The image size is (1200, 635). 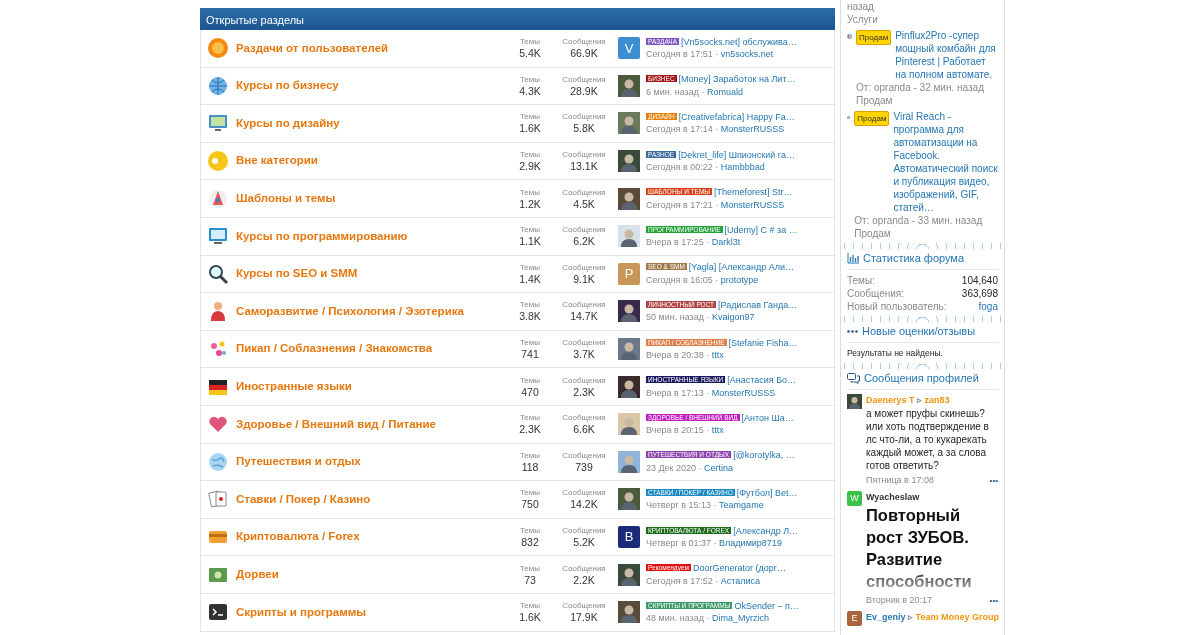 What do you see at coordinates (584, 129) in the screenshot?
I see `stat-value: 5.8K` at bounding box center [584, 129].